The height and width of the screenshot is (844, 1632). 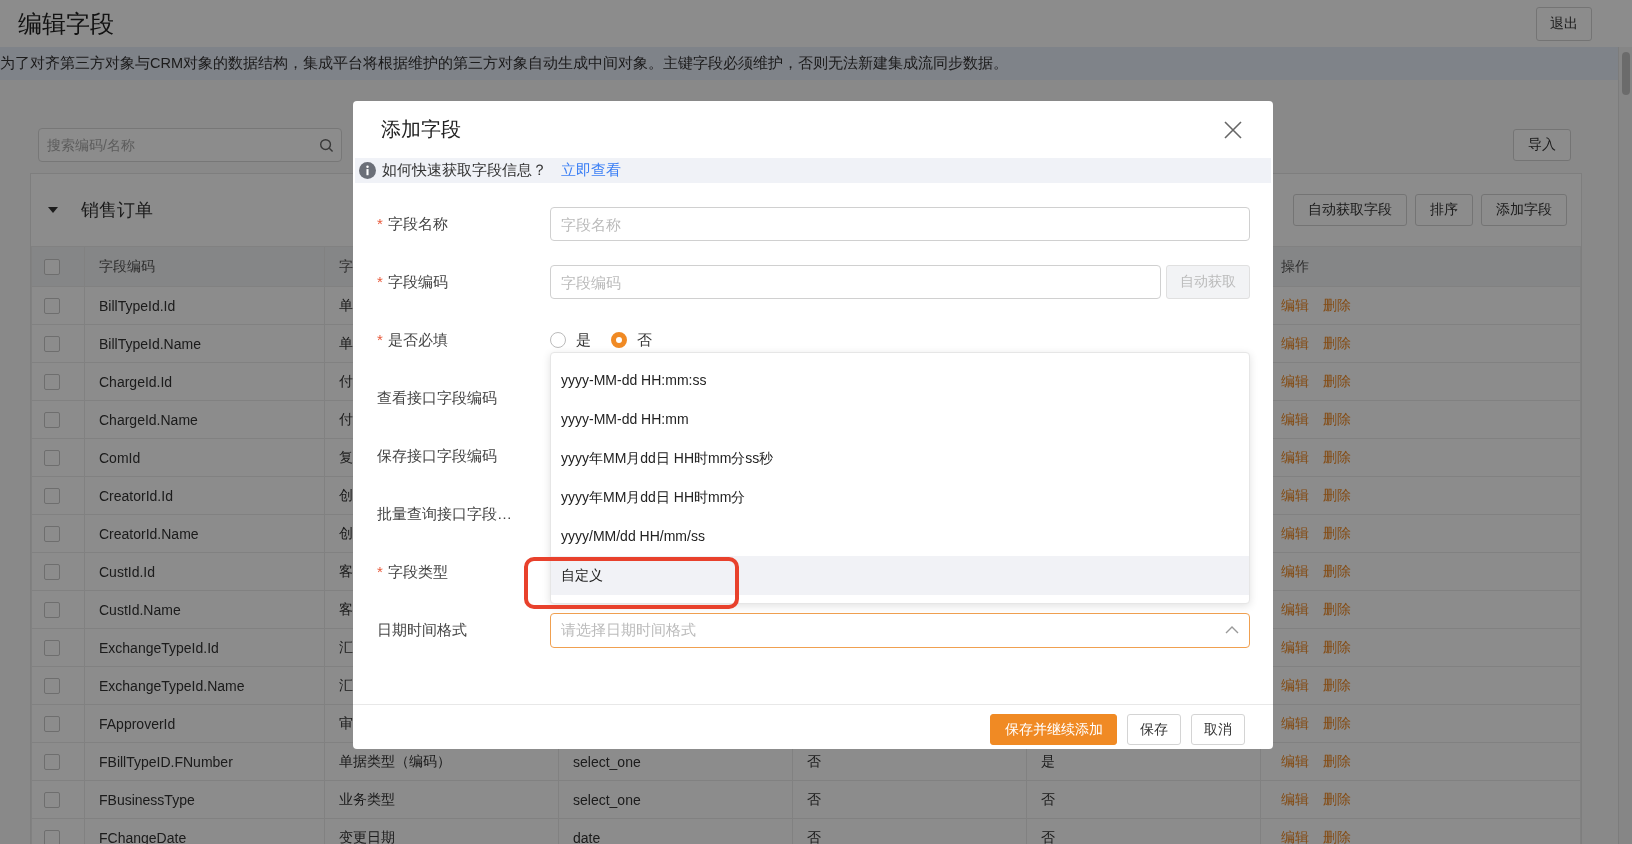 What do you see at coordinates (855, 282) in the screenshot?
I see `input-field: 字段编码` at bounding box center [855, 282].